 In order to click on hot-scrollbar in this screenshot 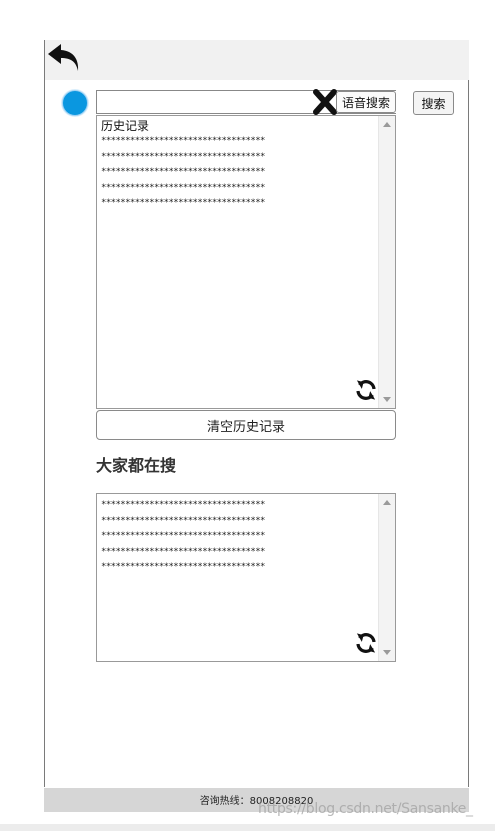, I will do `click(386, 577)`.